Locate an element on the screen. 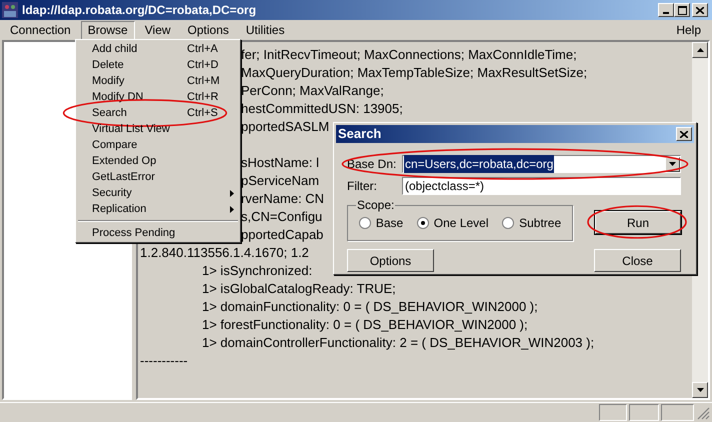 The image size is (712, 422). scope-radio: One Level is located at coordinates (452, 223).